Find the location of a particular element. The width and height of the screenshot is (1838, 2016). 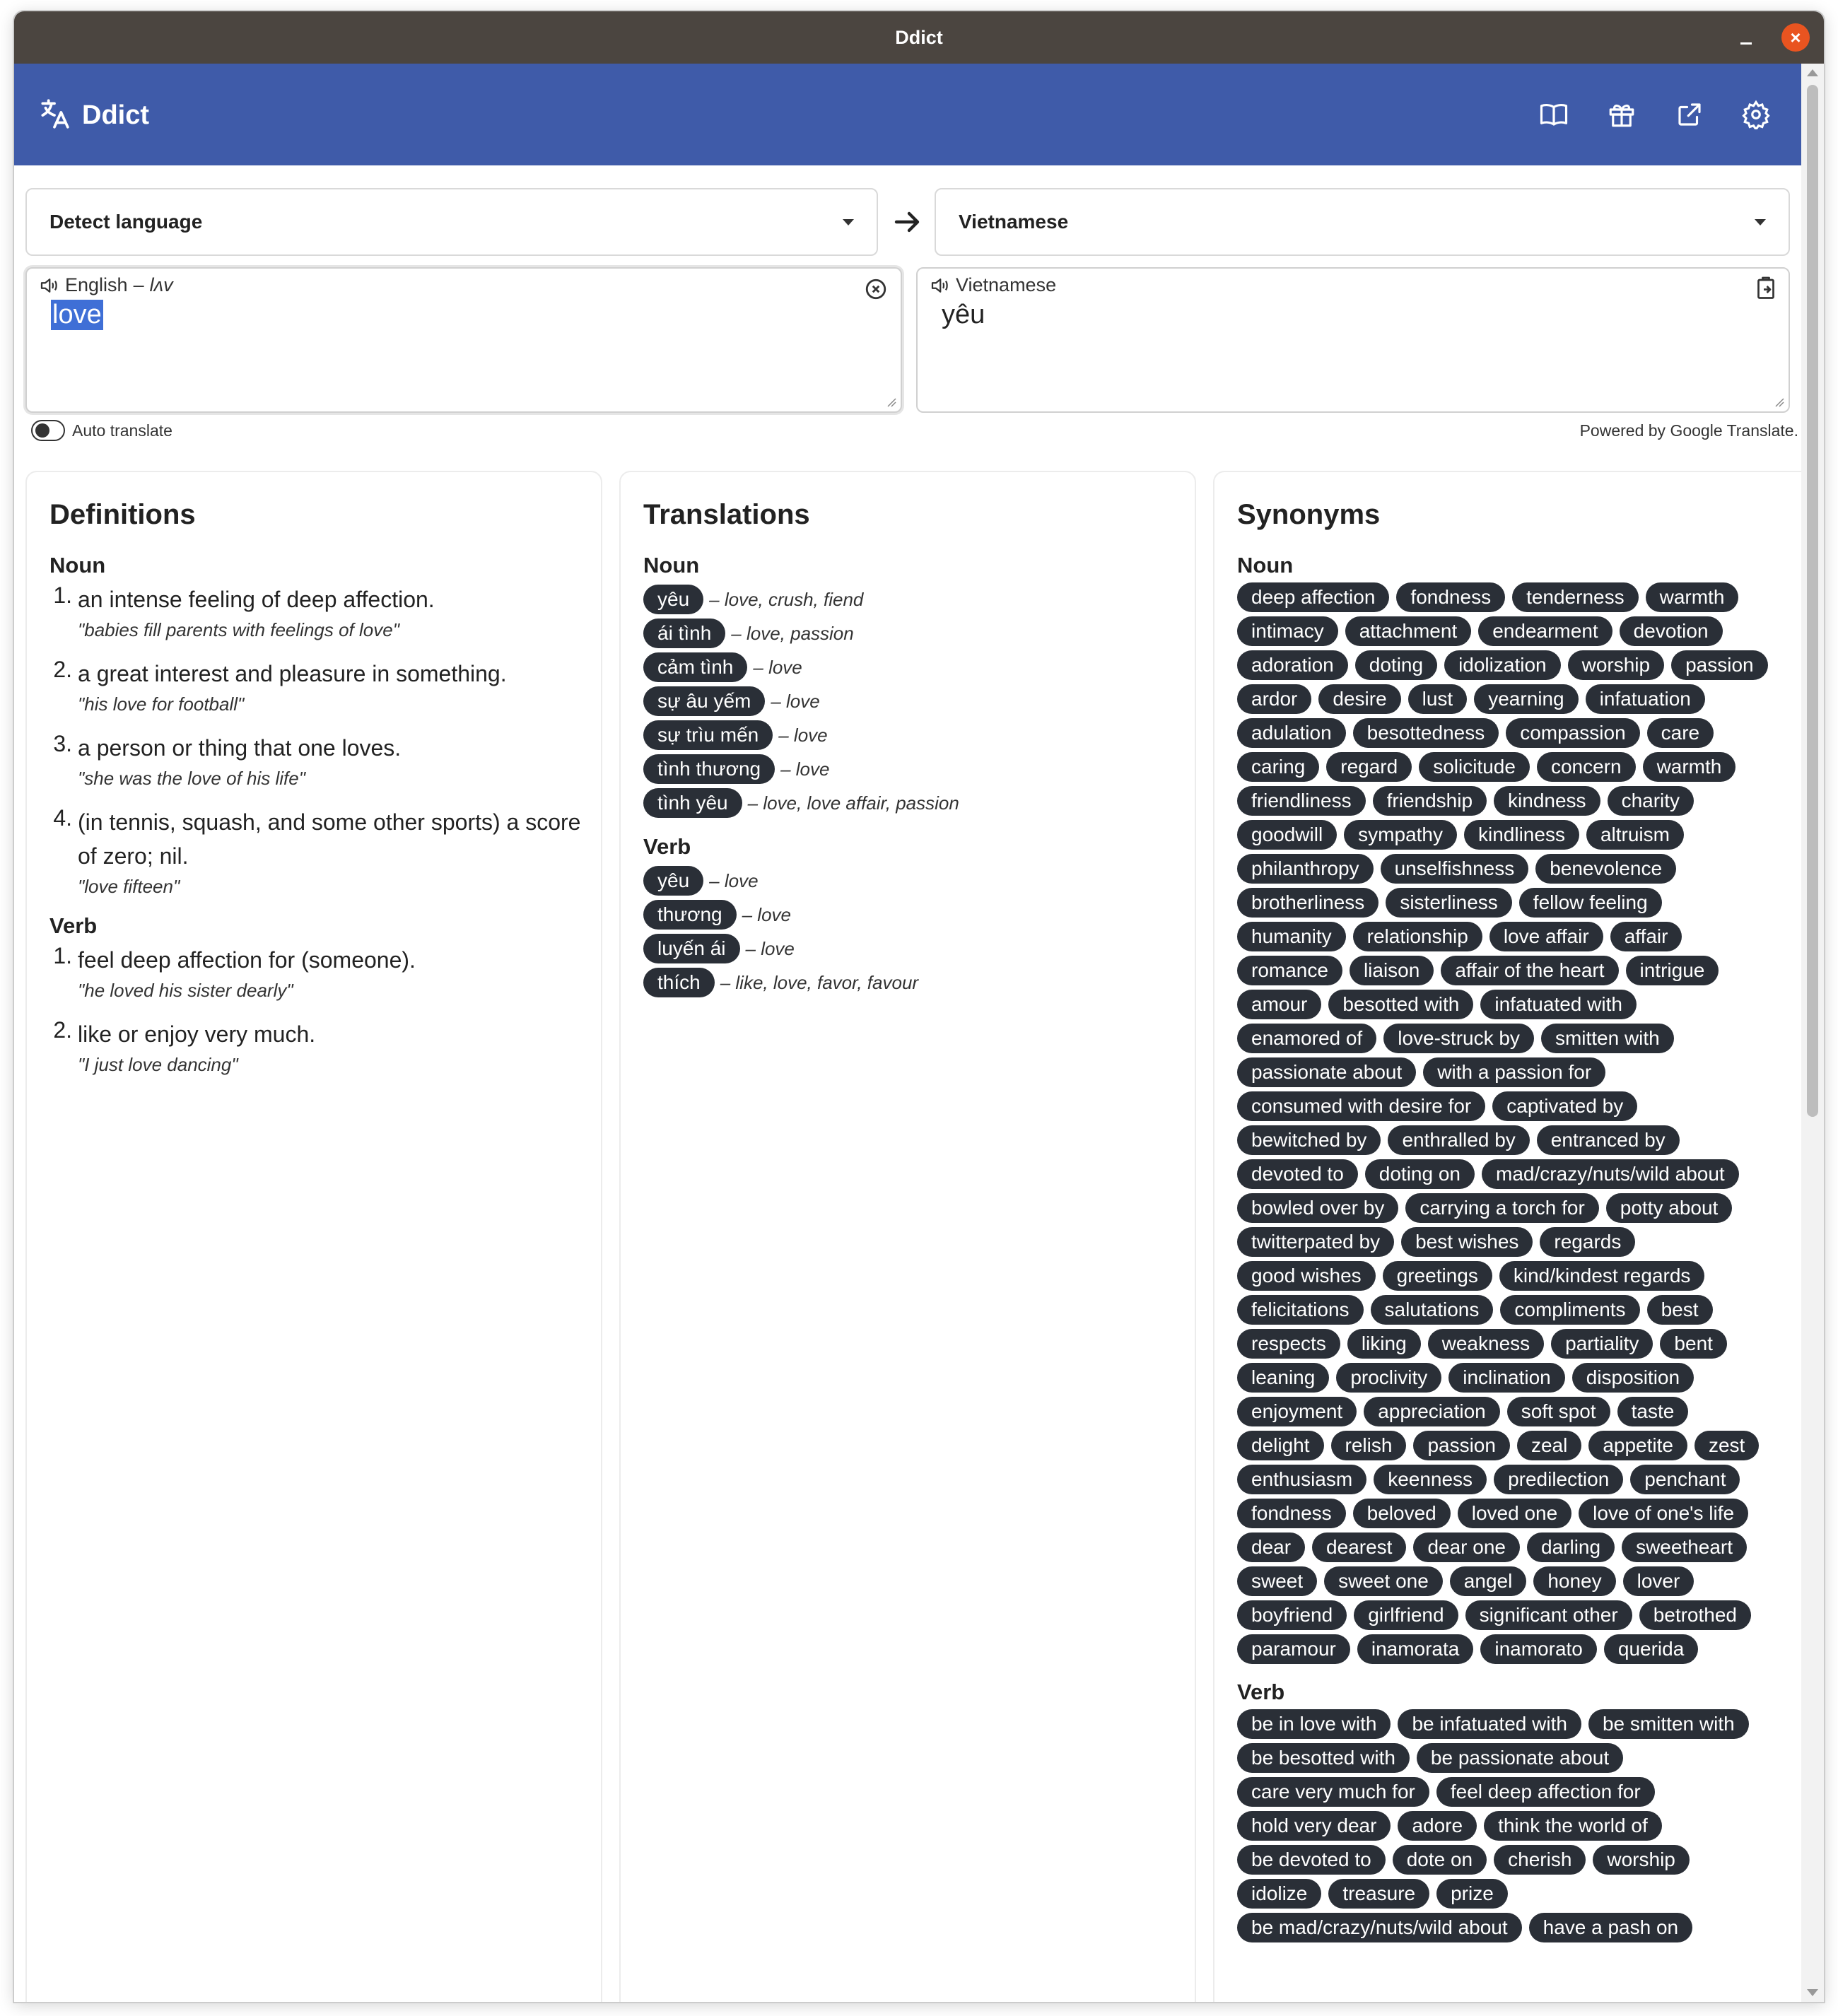

donate-button is located at coordinates (1621, 115).